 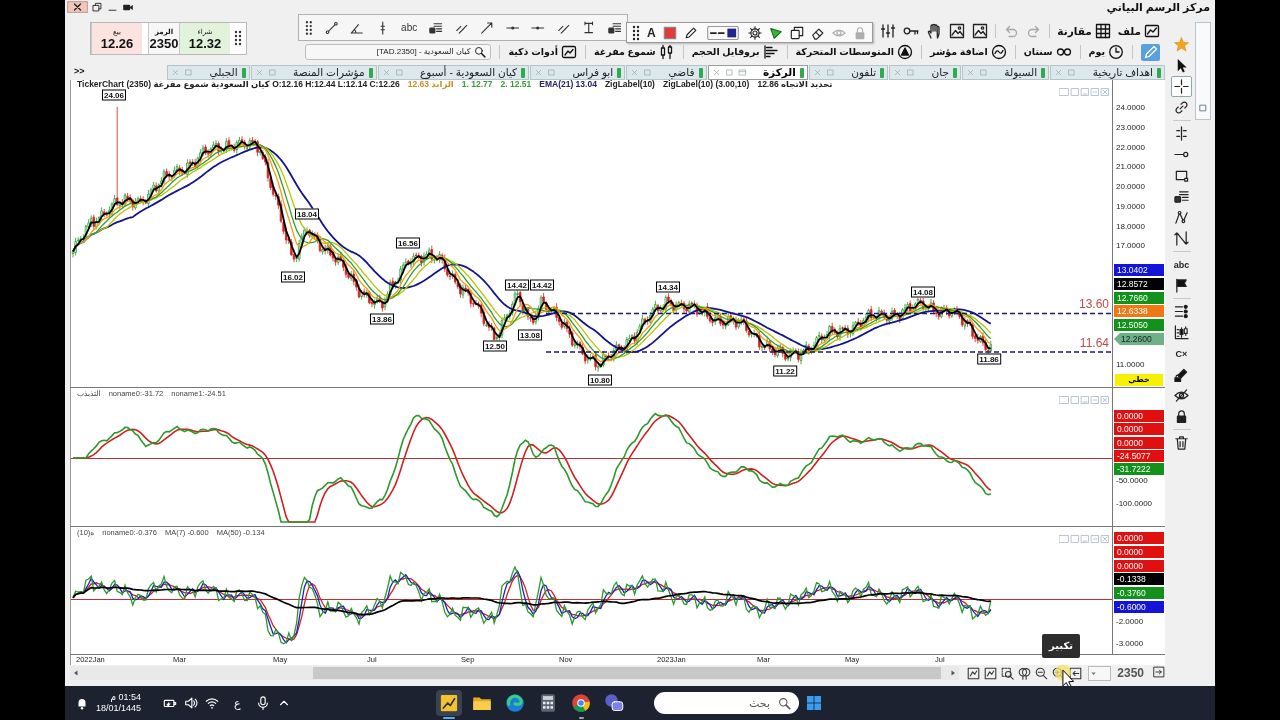 What do you see at coordinates (651, 32) in the screenshot?
I see `font-button: A` at bounding box center [651, 32].